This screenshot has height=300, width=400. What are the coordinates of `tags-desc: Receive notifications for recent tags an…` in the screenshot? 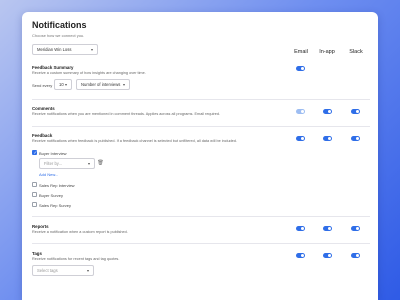 It's located at (76, 259).